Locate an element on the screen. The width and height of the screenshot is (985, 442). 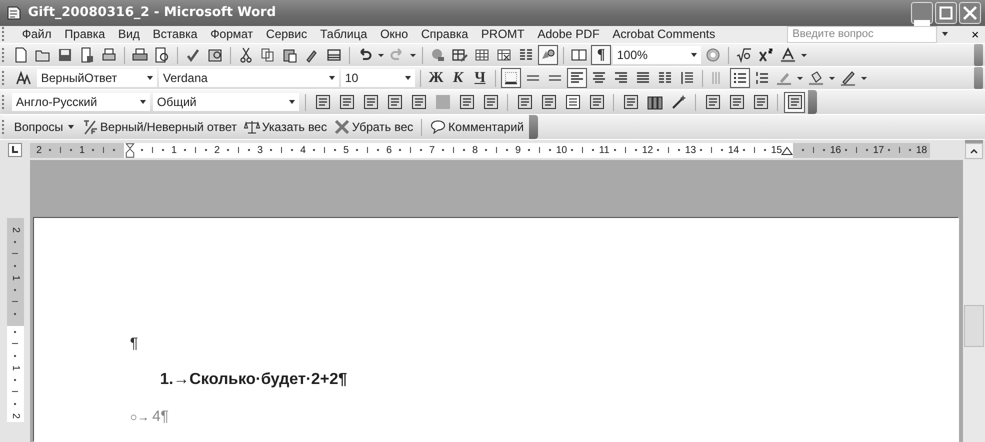
menu-item: Сервис is located at coordinates (287, 34).